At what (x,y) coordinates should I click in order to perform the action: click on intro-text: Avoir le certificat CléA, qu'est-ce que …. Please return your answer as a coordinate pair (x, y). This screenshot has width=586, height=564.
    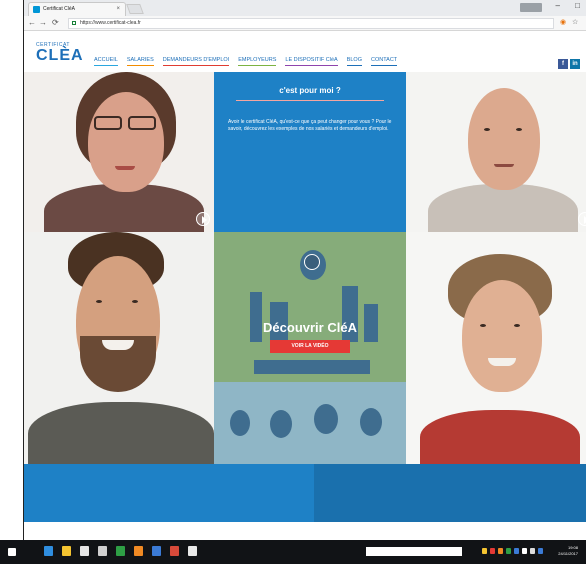
    Looking at the image, I should click on (310, 125).